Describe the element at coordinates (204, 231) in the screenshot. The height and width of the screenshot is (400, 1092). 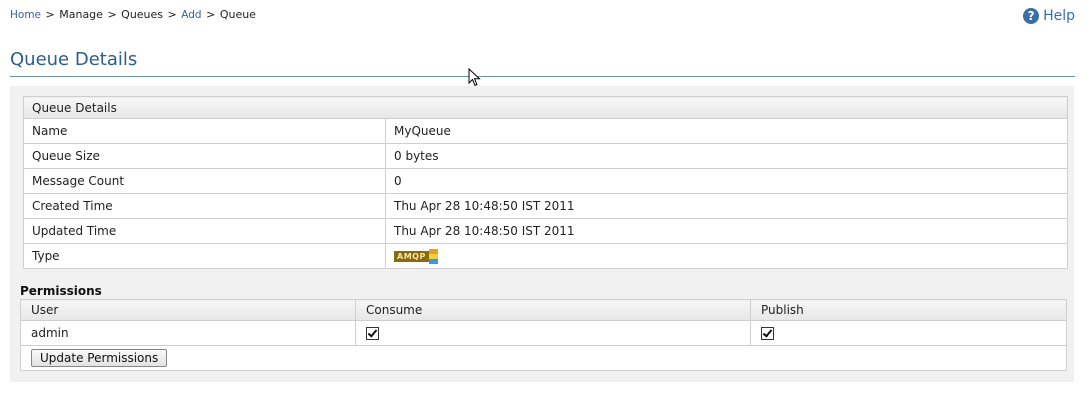
I see `updated-time-label: Updated Time` at that location.